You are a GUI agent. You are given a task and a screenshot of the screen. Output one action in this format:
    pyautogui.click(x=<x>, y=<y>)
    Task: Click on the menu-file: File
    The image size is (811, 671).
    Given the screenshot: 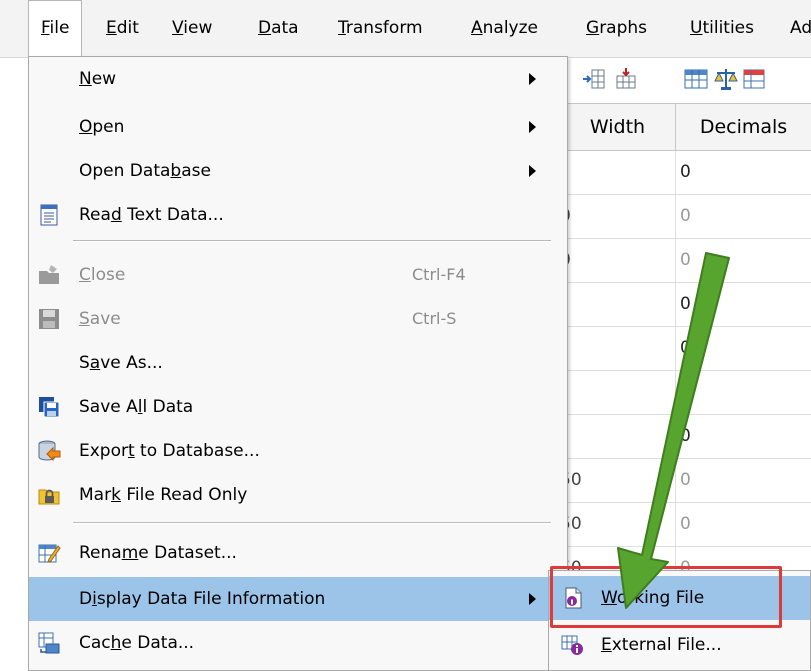 What is the action you would take?
    pyautogui.click(x=55, y=29)
    